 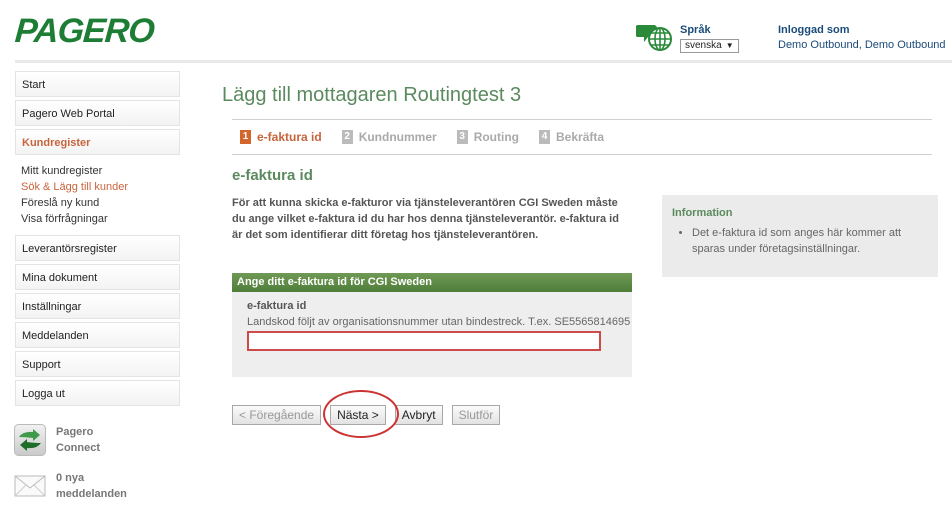 What do you see at coordinates (862, 45) in the screenshot?
I see `logged-in-user: Demo Outbound, Demo Outbound` at bounding box center [862, 45].